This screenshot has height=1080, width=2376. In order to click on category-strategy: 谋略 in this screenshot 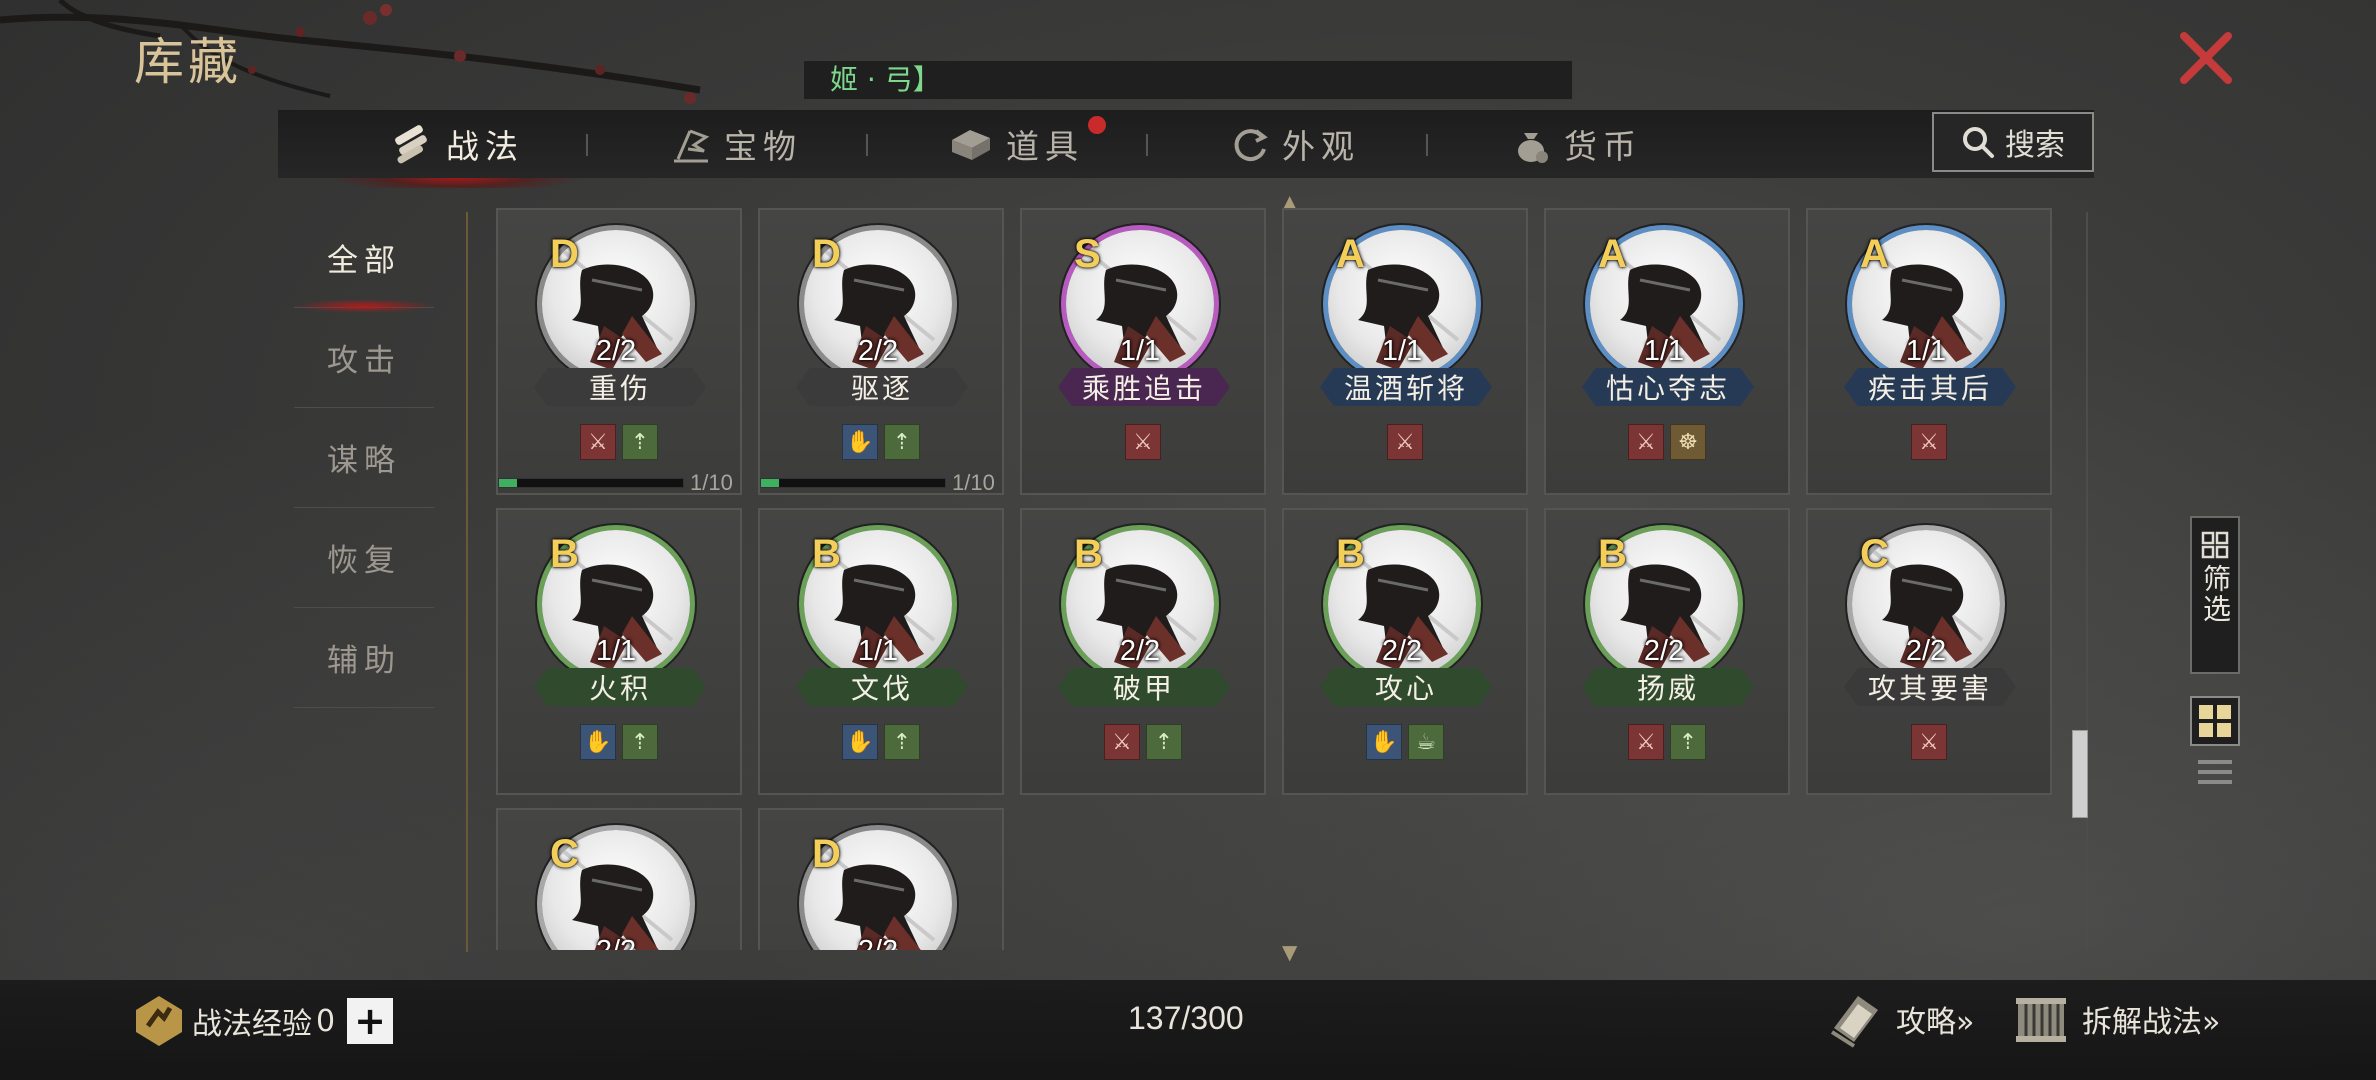, I will do `click(364, 458)`.